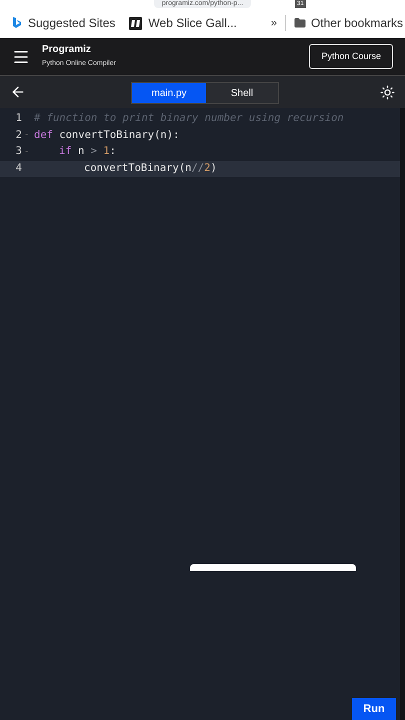  Describe the element at coordinates (18, 135) in the screenshot. I see `line-number: 2` at that location.